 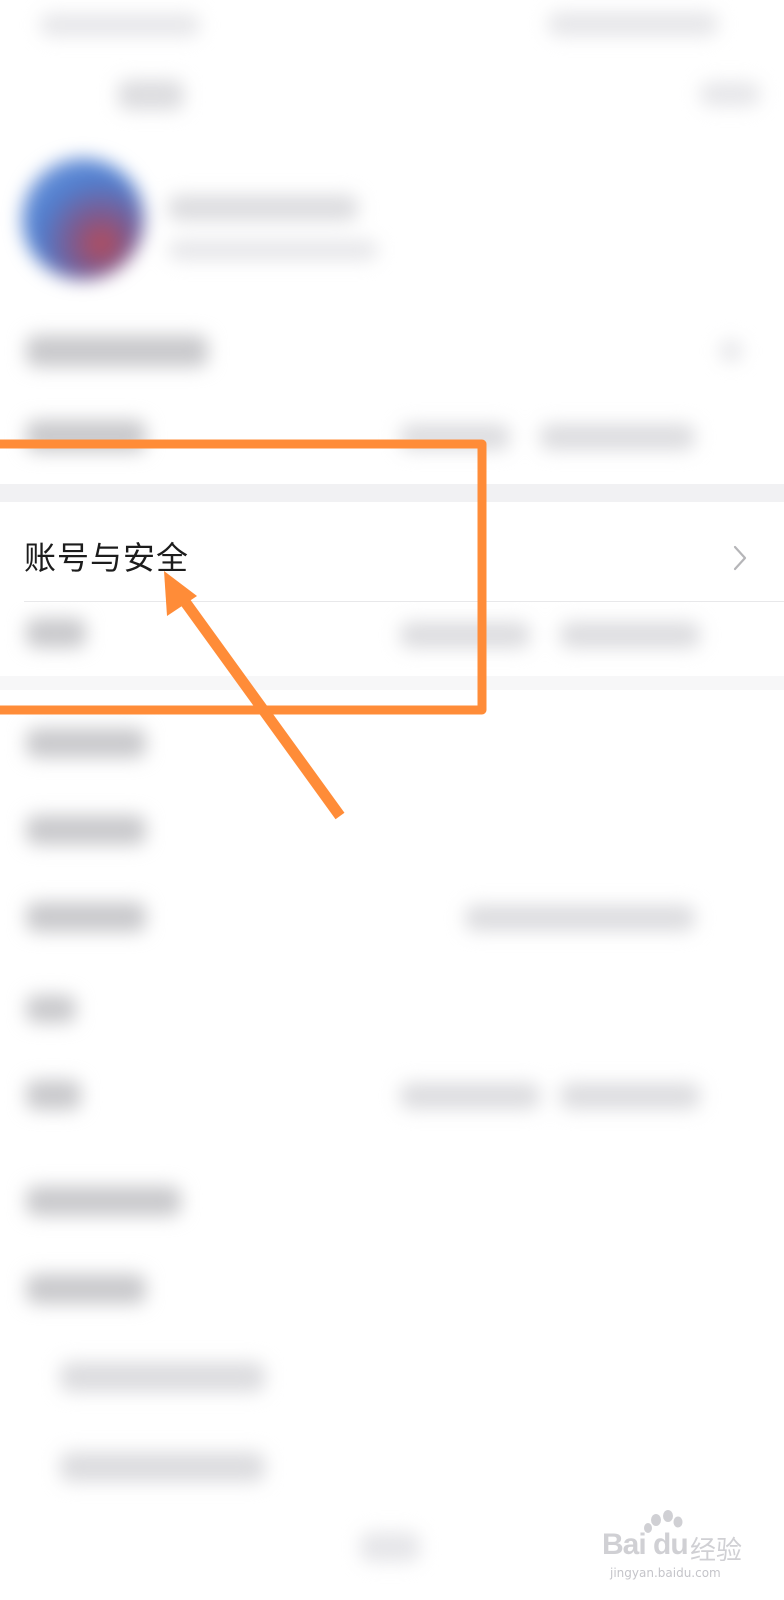 What do you see at coordinates (263, 208) in the screenshot?
I see `profile-name` at bounding box center [263, 208].